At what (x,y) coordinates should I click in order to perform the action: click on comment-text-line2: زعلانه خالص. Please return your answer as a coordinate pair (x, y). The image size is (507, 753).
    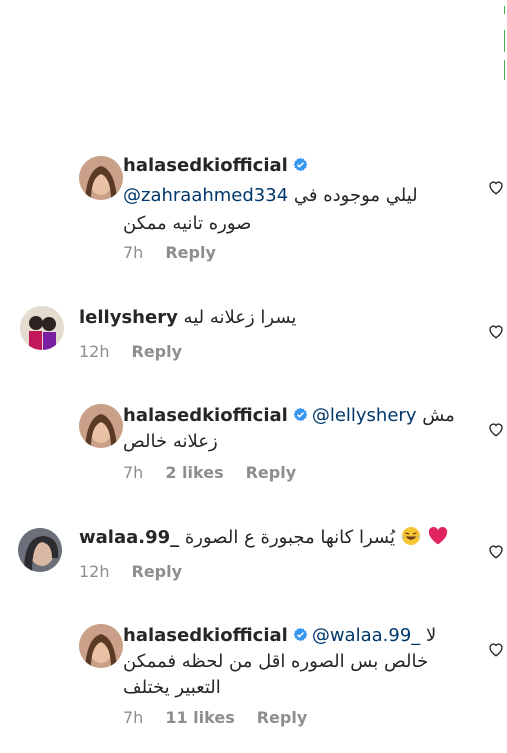
    Looking at the image, I should click on (170, 441).